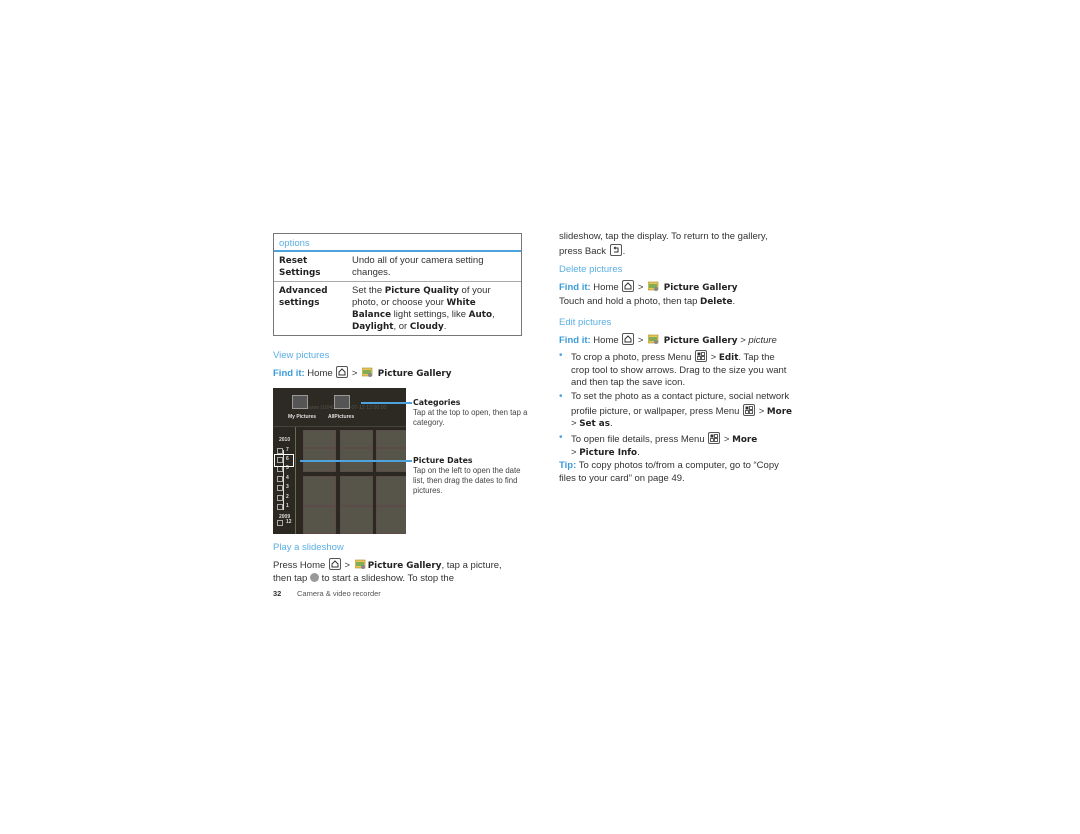  I want to click on month-label: 4, so click(287, 478).